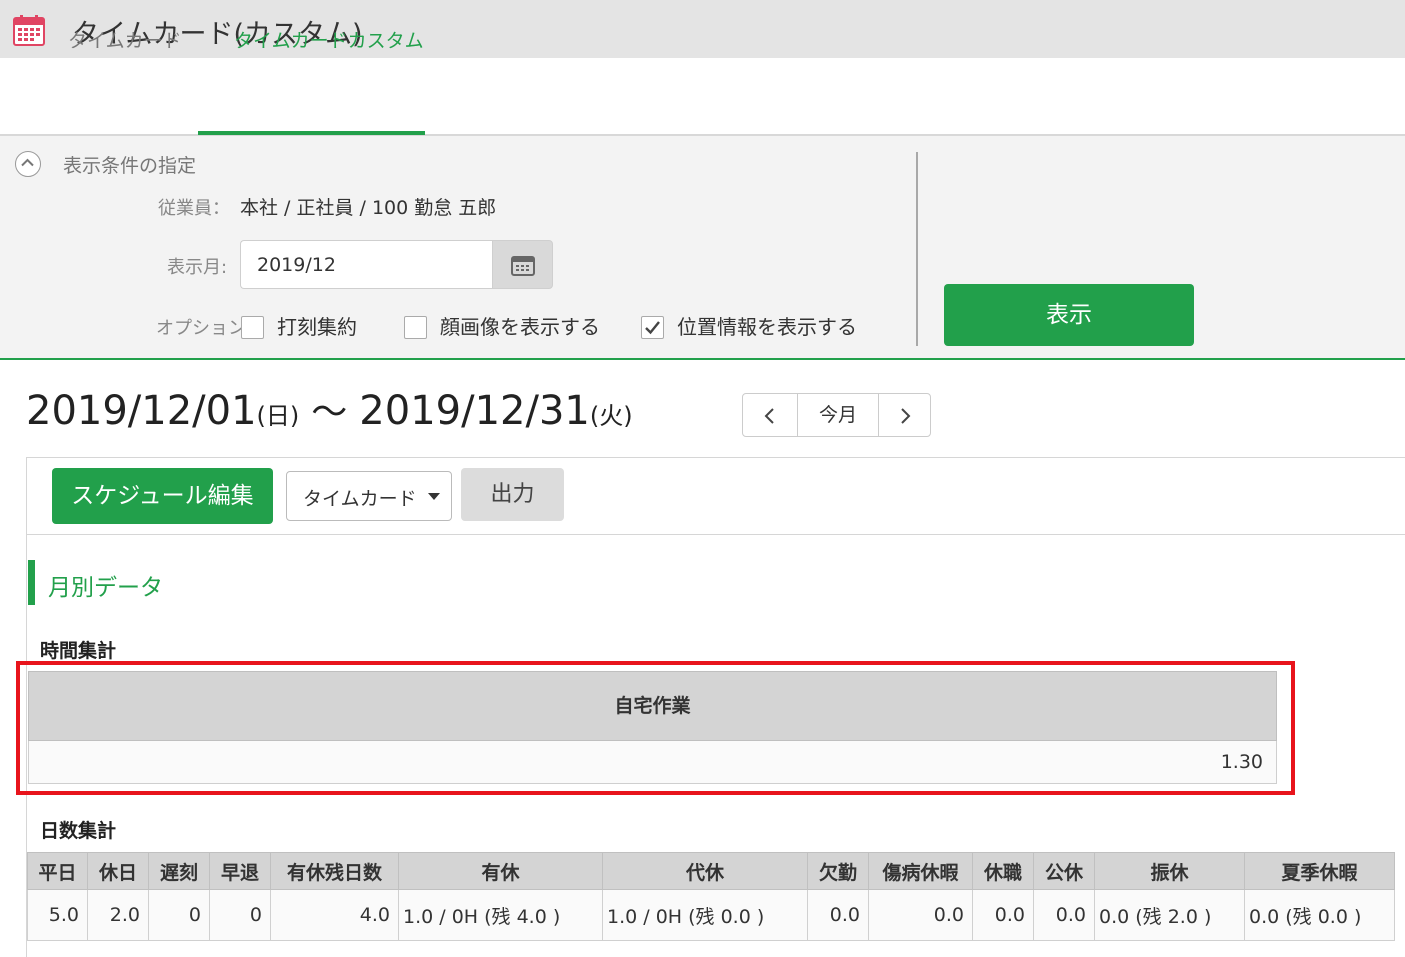  I want to click on table-header: 遅刻, so click(179, 871).